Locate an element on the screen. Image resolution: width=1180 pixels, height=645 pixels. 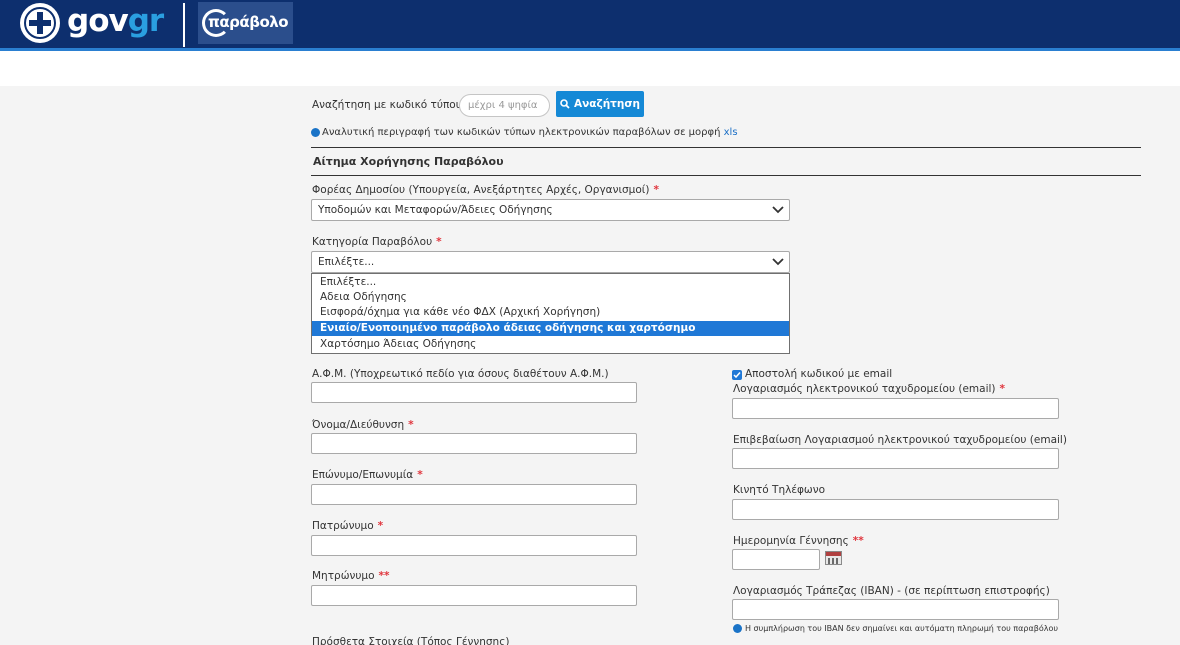
send-code-email-checkbox is located at coordinates (737, 375).